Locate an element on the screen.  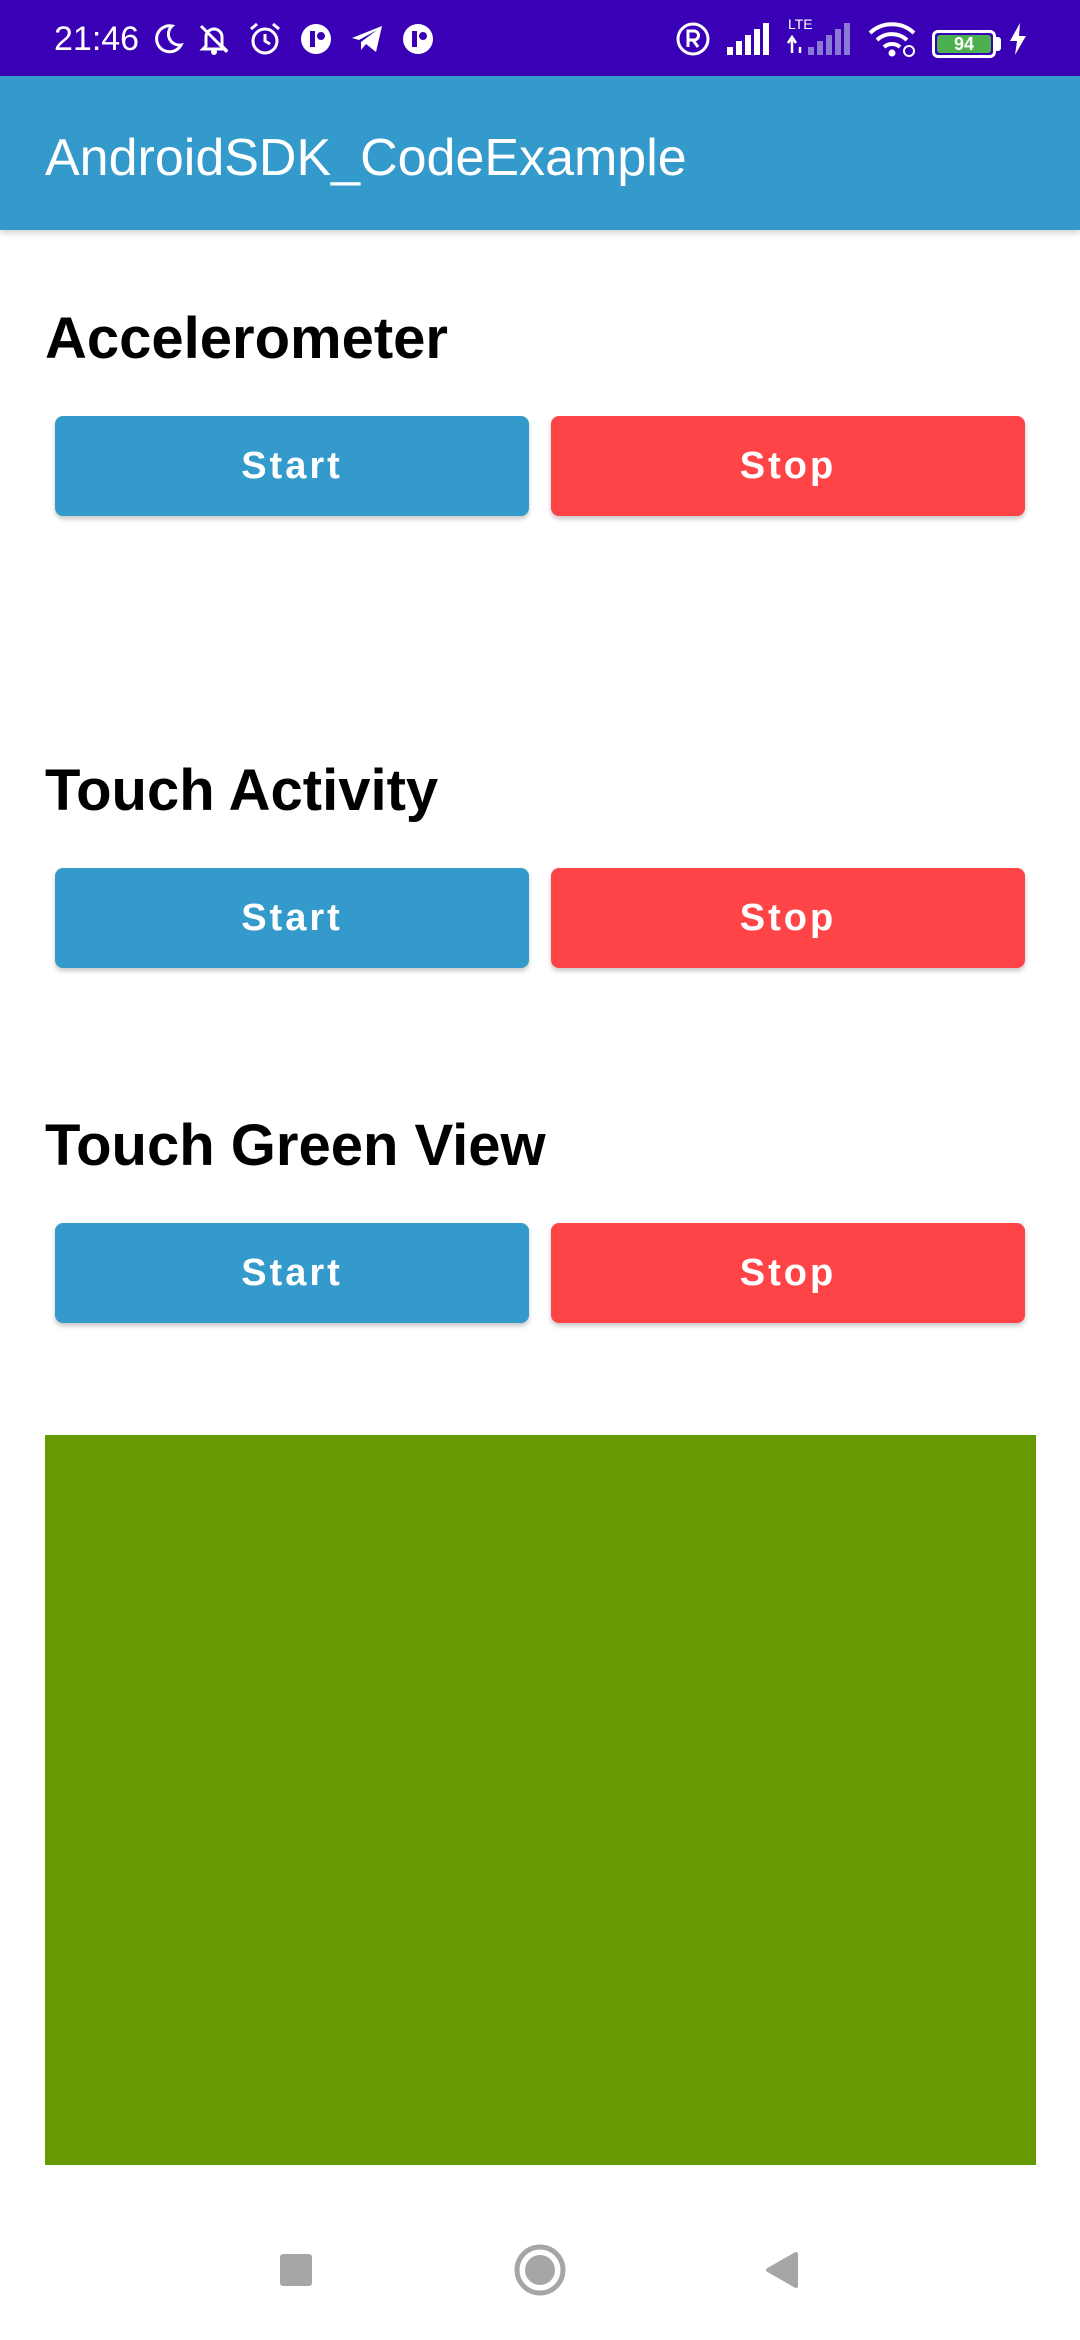
telegram-icon is located at coordinates (367, 39).